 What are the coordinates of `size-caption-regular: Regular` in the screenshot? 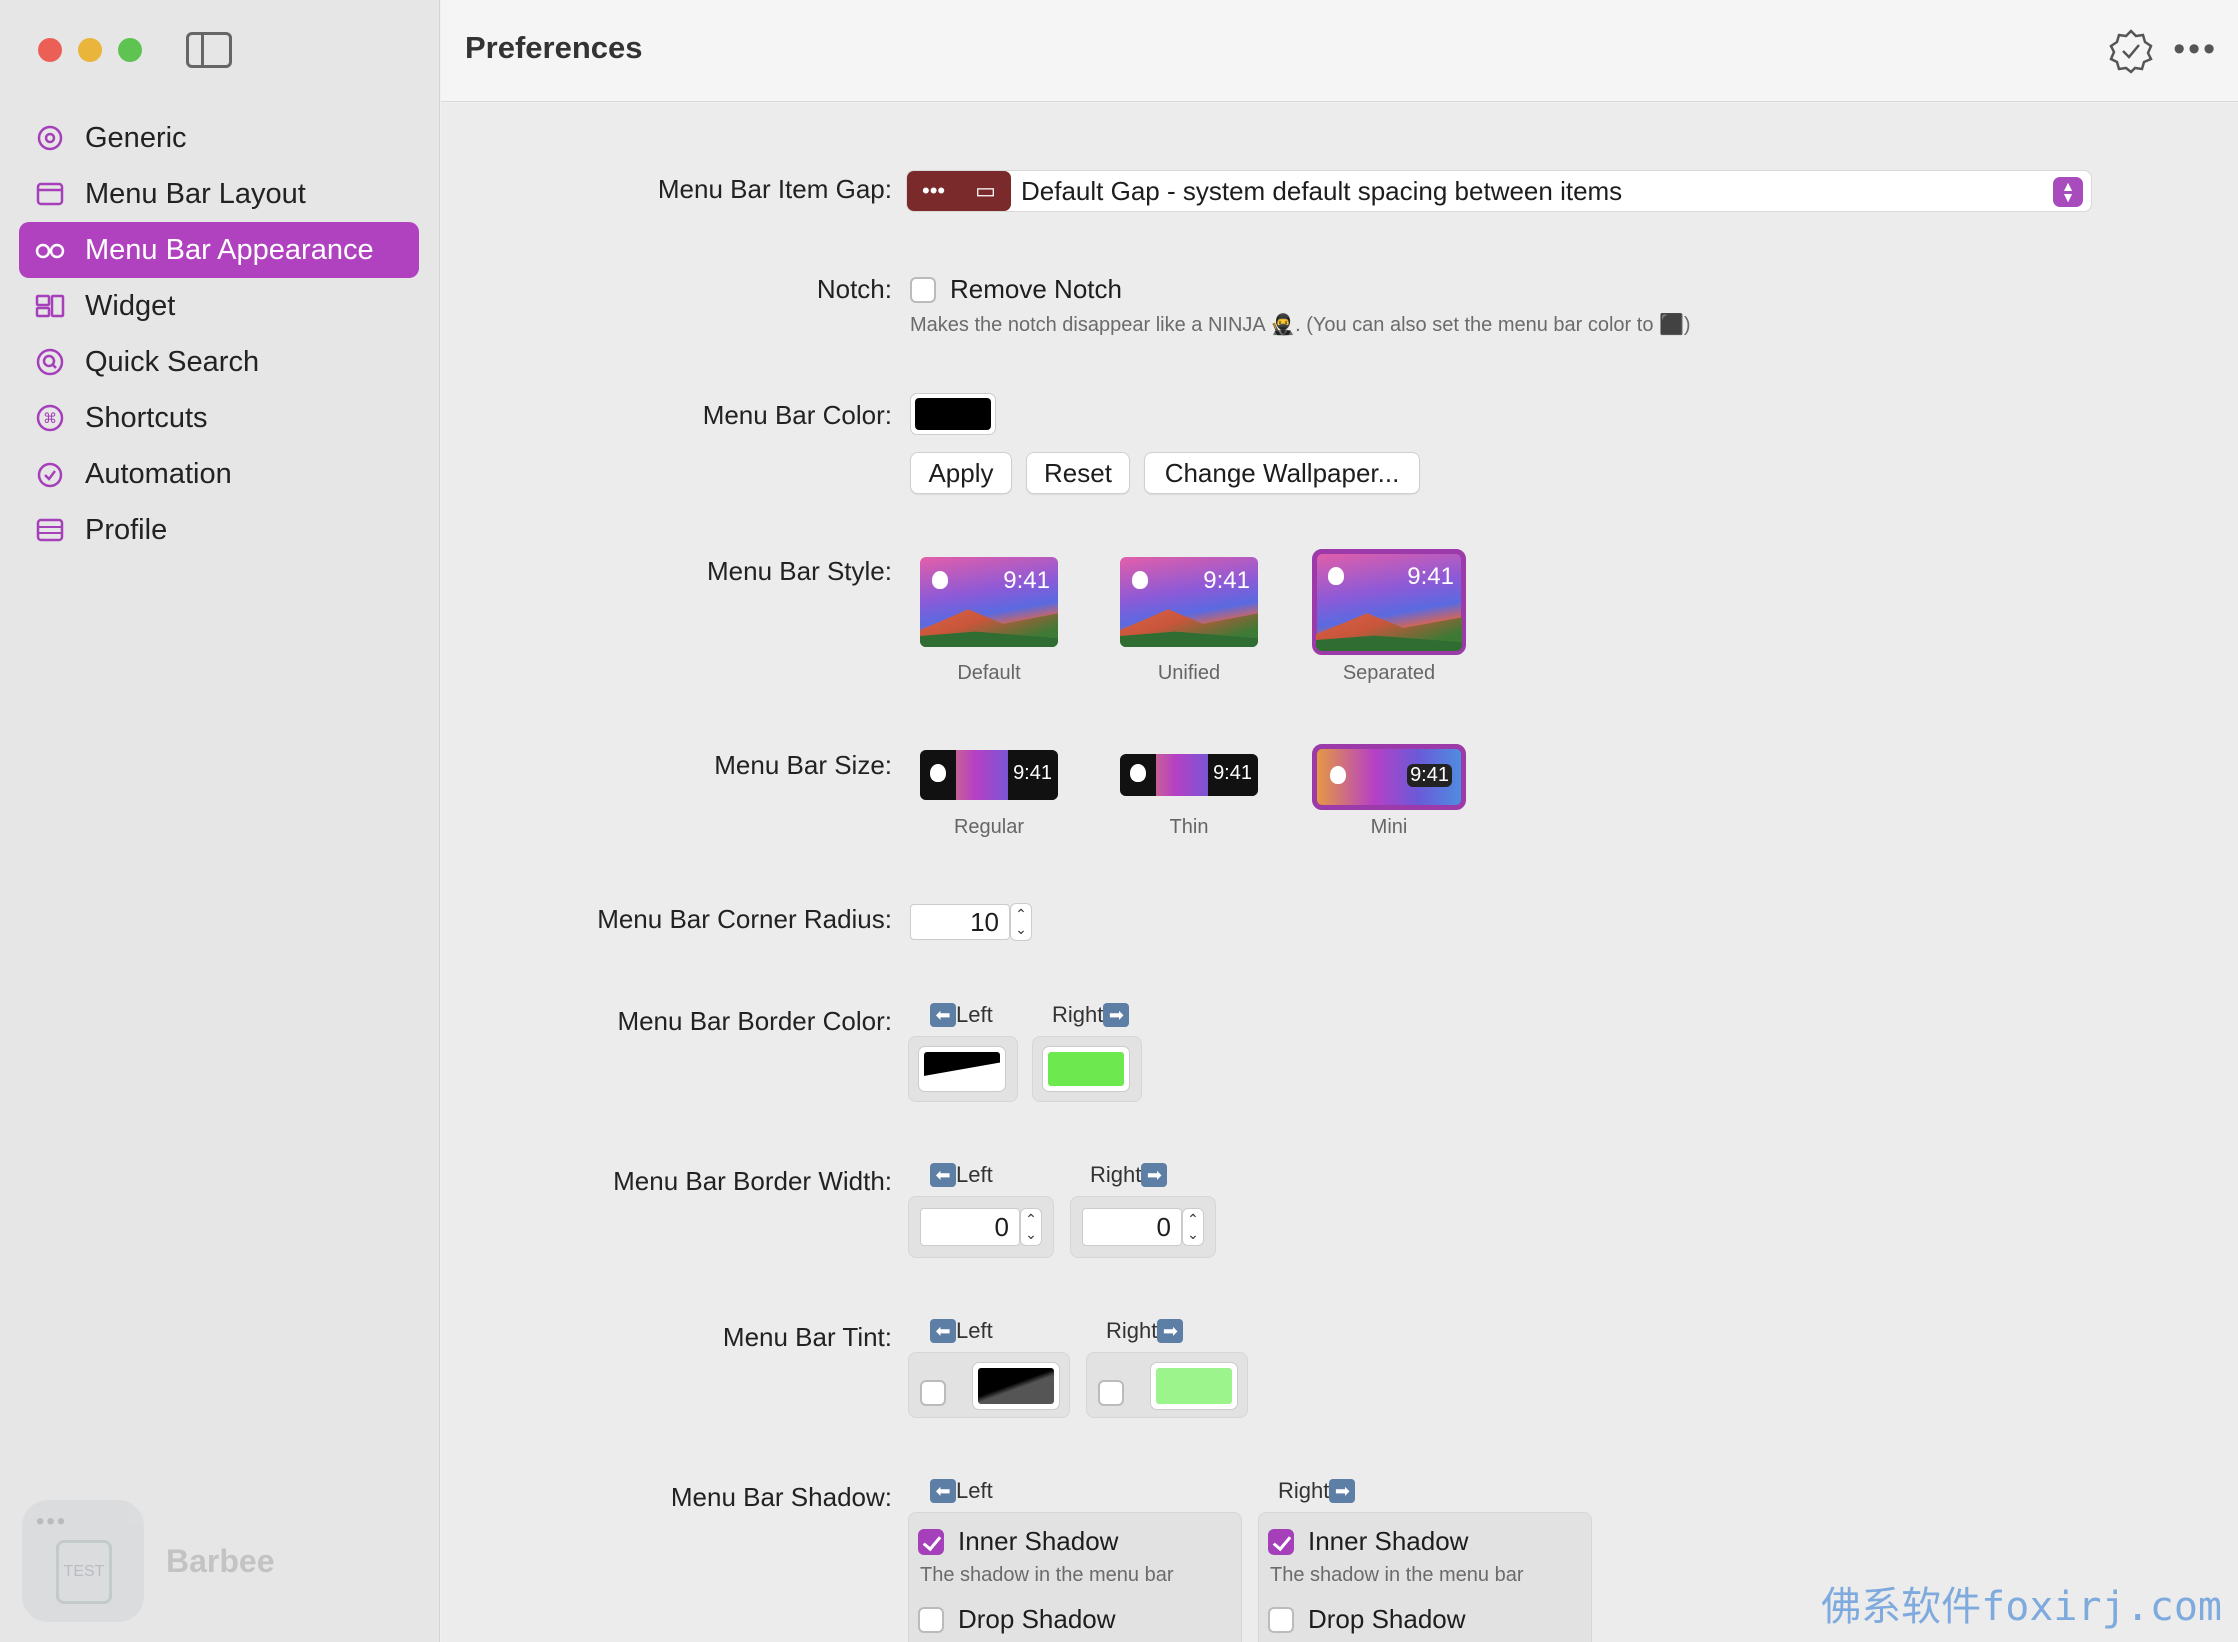 It's located at (989, 827).